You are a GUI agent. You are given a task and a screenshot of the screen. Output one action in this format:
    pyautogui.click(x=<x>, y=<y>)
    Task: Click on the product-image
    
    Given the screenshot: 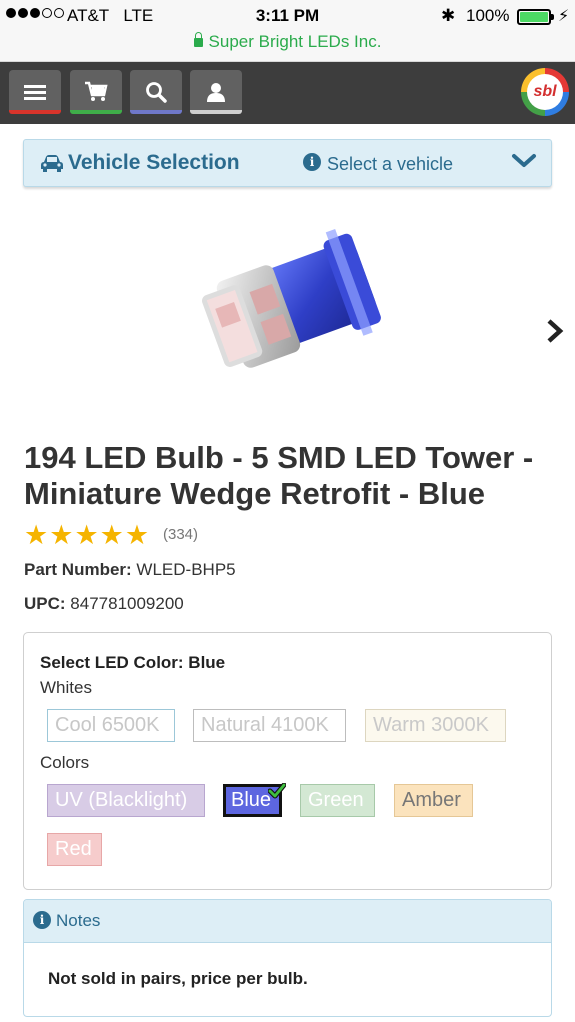 What is the action you would take?
    pyautogui.click(x=288, y=312)
    